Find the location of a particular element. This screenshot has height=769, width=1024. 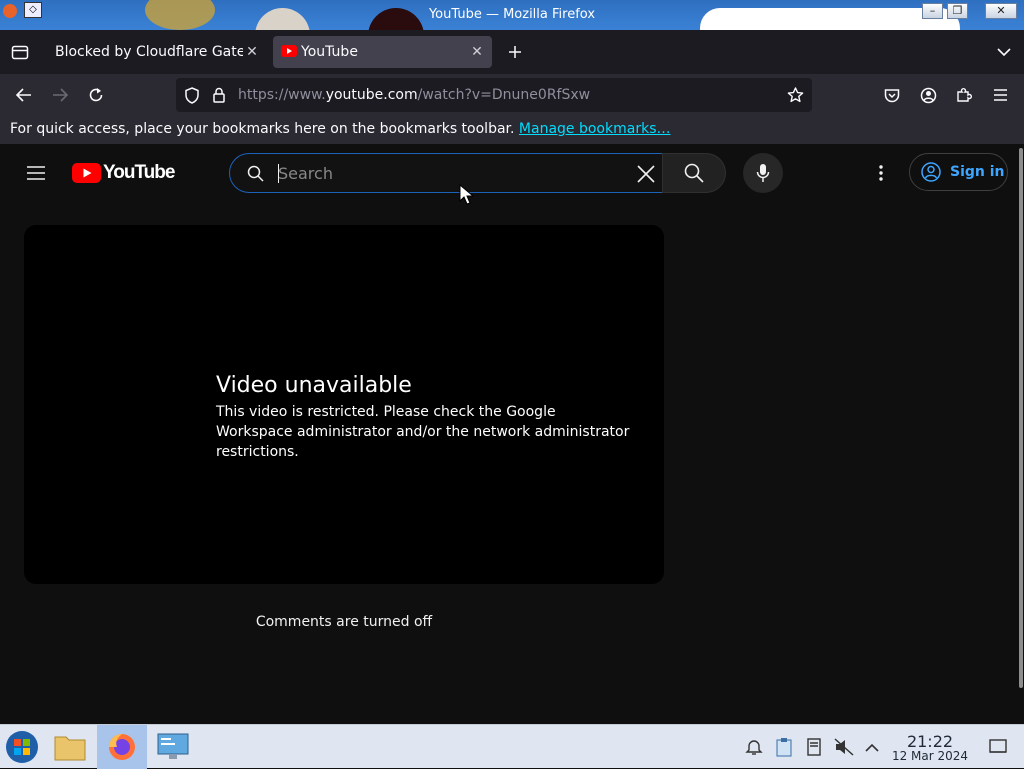

windows-start-icon is located at coordinates (22, 747).